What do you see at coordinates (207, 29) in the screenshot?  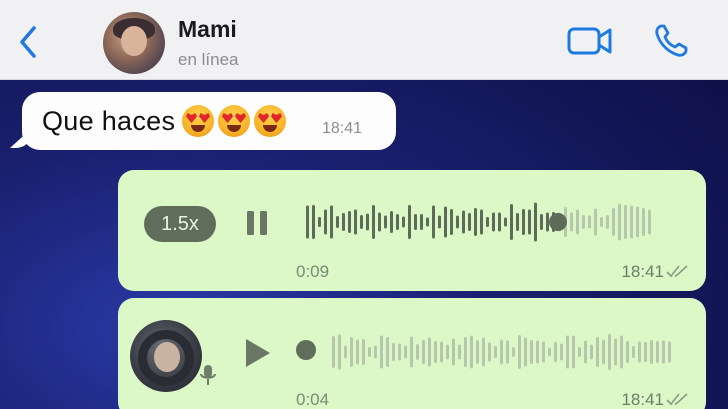 I see `contact-name: Mami` at bounding box center [207, 29].